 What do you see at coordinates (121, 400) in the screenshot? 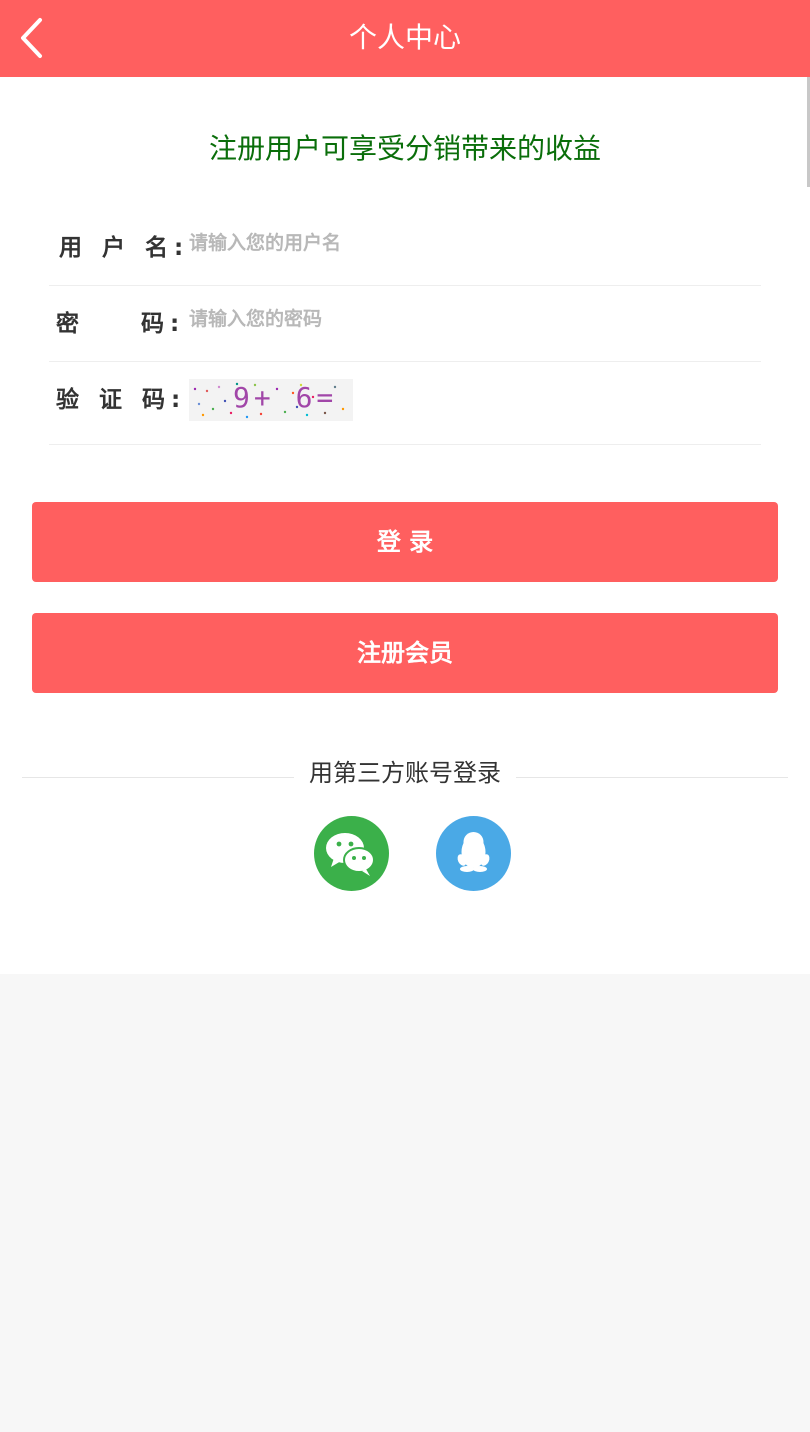
I see `captcha-label: 验 证 码:` at bounding box center [121, 400].